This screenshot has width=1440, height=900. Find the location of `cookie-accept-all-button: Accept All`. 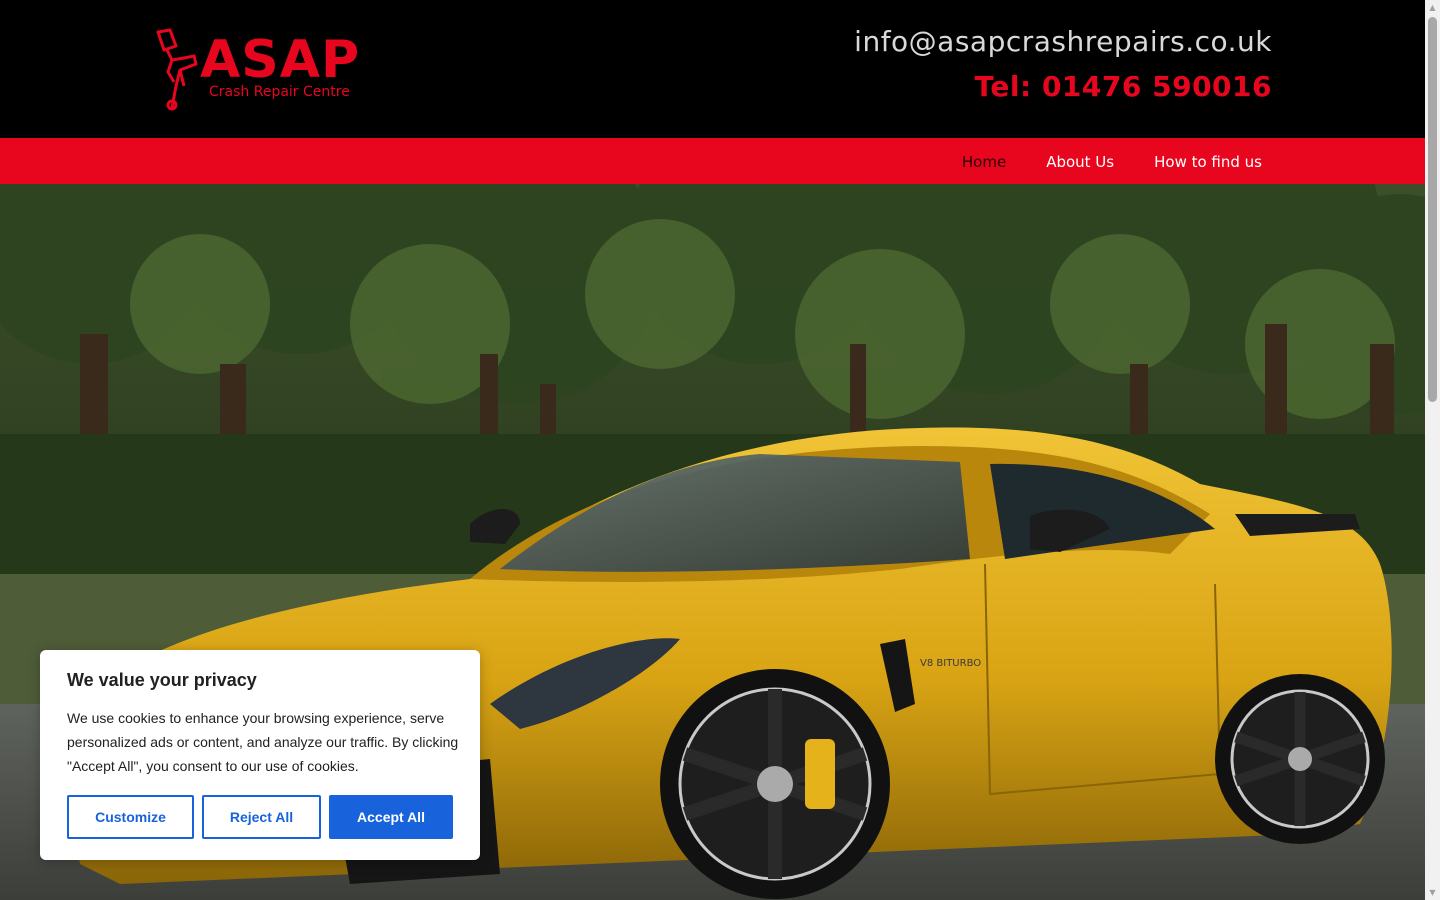

cookie-accept-all-button: Accept All is located at coordinates (391, 817).